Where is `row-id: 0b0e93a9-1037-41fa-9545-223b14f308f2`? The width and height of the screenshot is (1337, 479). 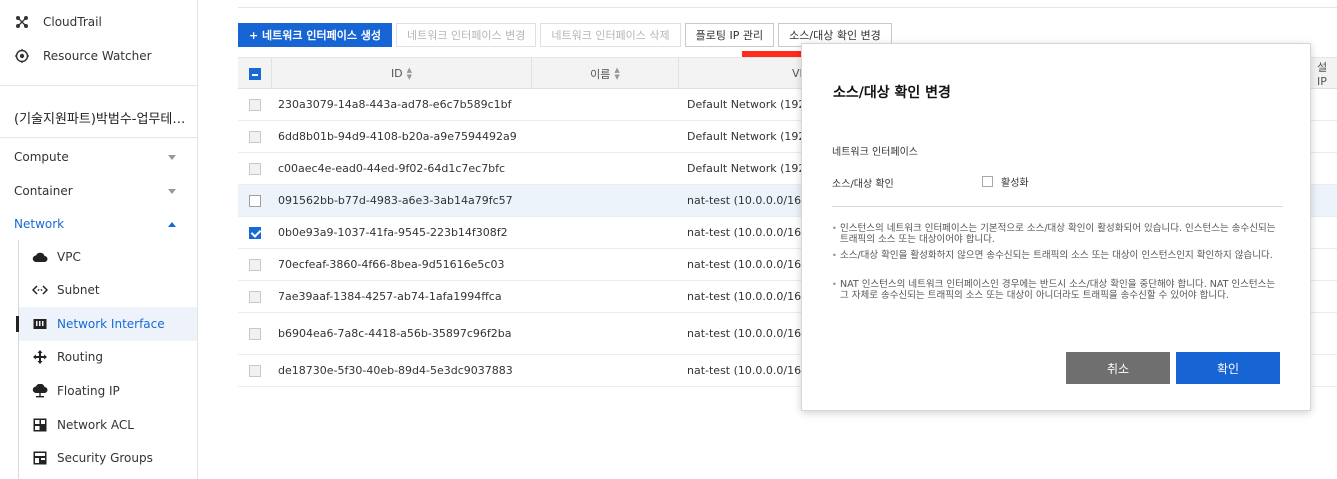 row-id: 0b0e93a9-1037-41fa-9545-223b14f308f2 is located at coordinates (393, 232).